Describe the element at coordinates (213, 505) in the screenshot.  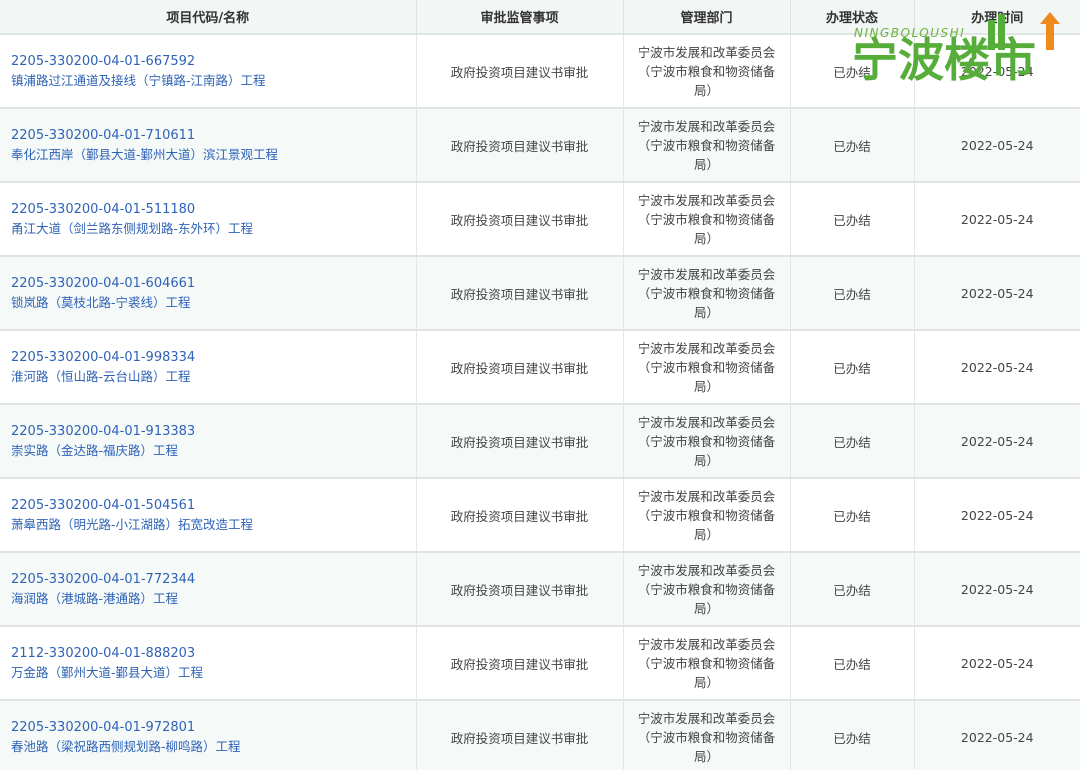
I see `project-code-link: 2205-330200-04-01-504561` at that location.